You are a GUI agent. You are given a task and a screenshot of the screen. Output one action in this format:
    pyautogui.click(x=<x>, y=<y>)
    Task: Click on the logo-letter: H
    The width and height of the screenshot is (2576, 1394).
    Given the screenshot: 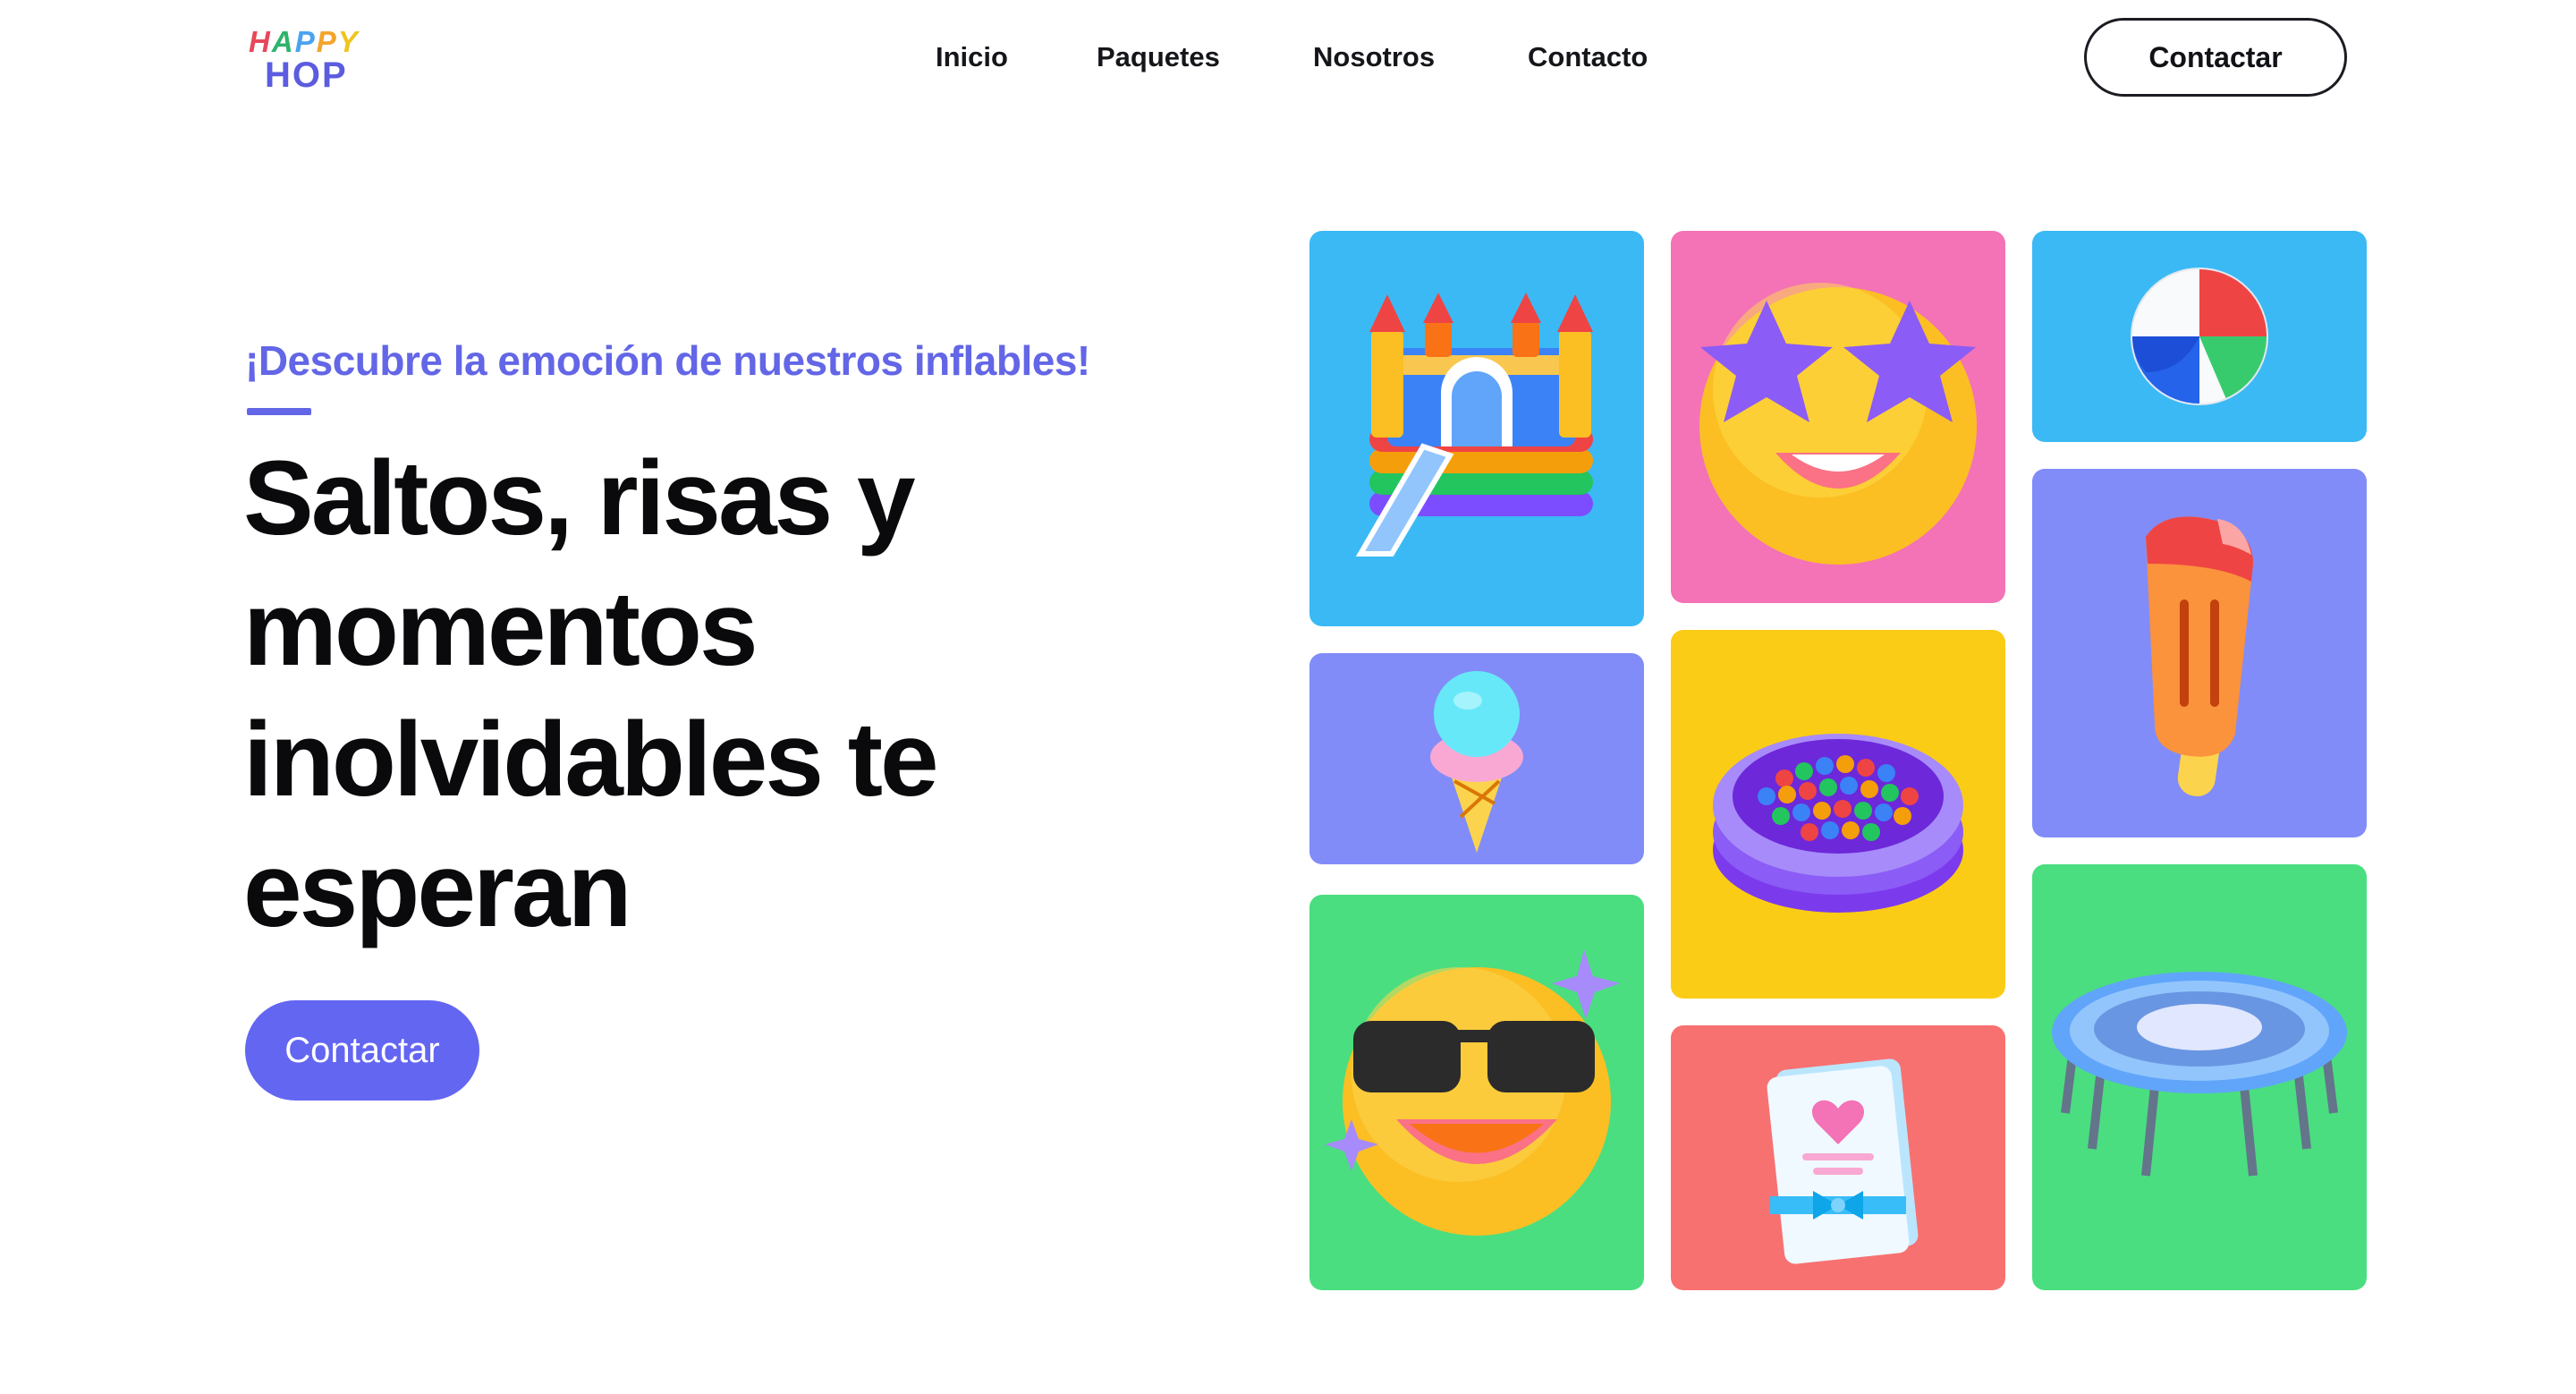 What is the action you would take?
    pyautogui.click(x=260, y=41)
    